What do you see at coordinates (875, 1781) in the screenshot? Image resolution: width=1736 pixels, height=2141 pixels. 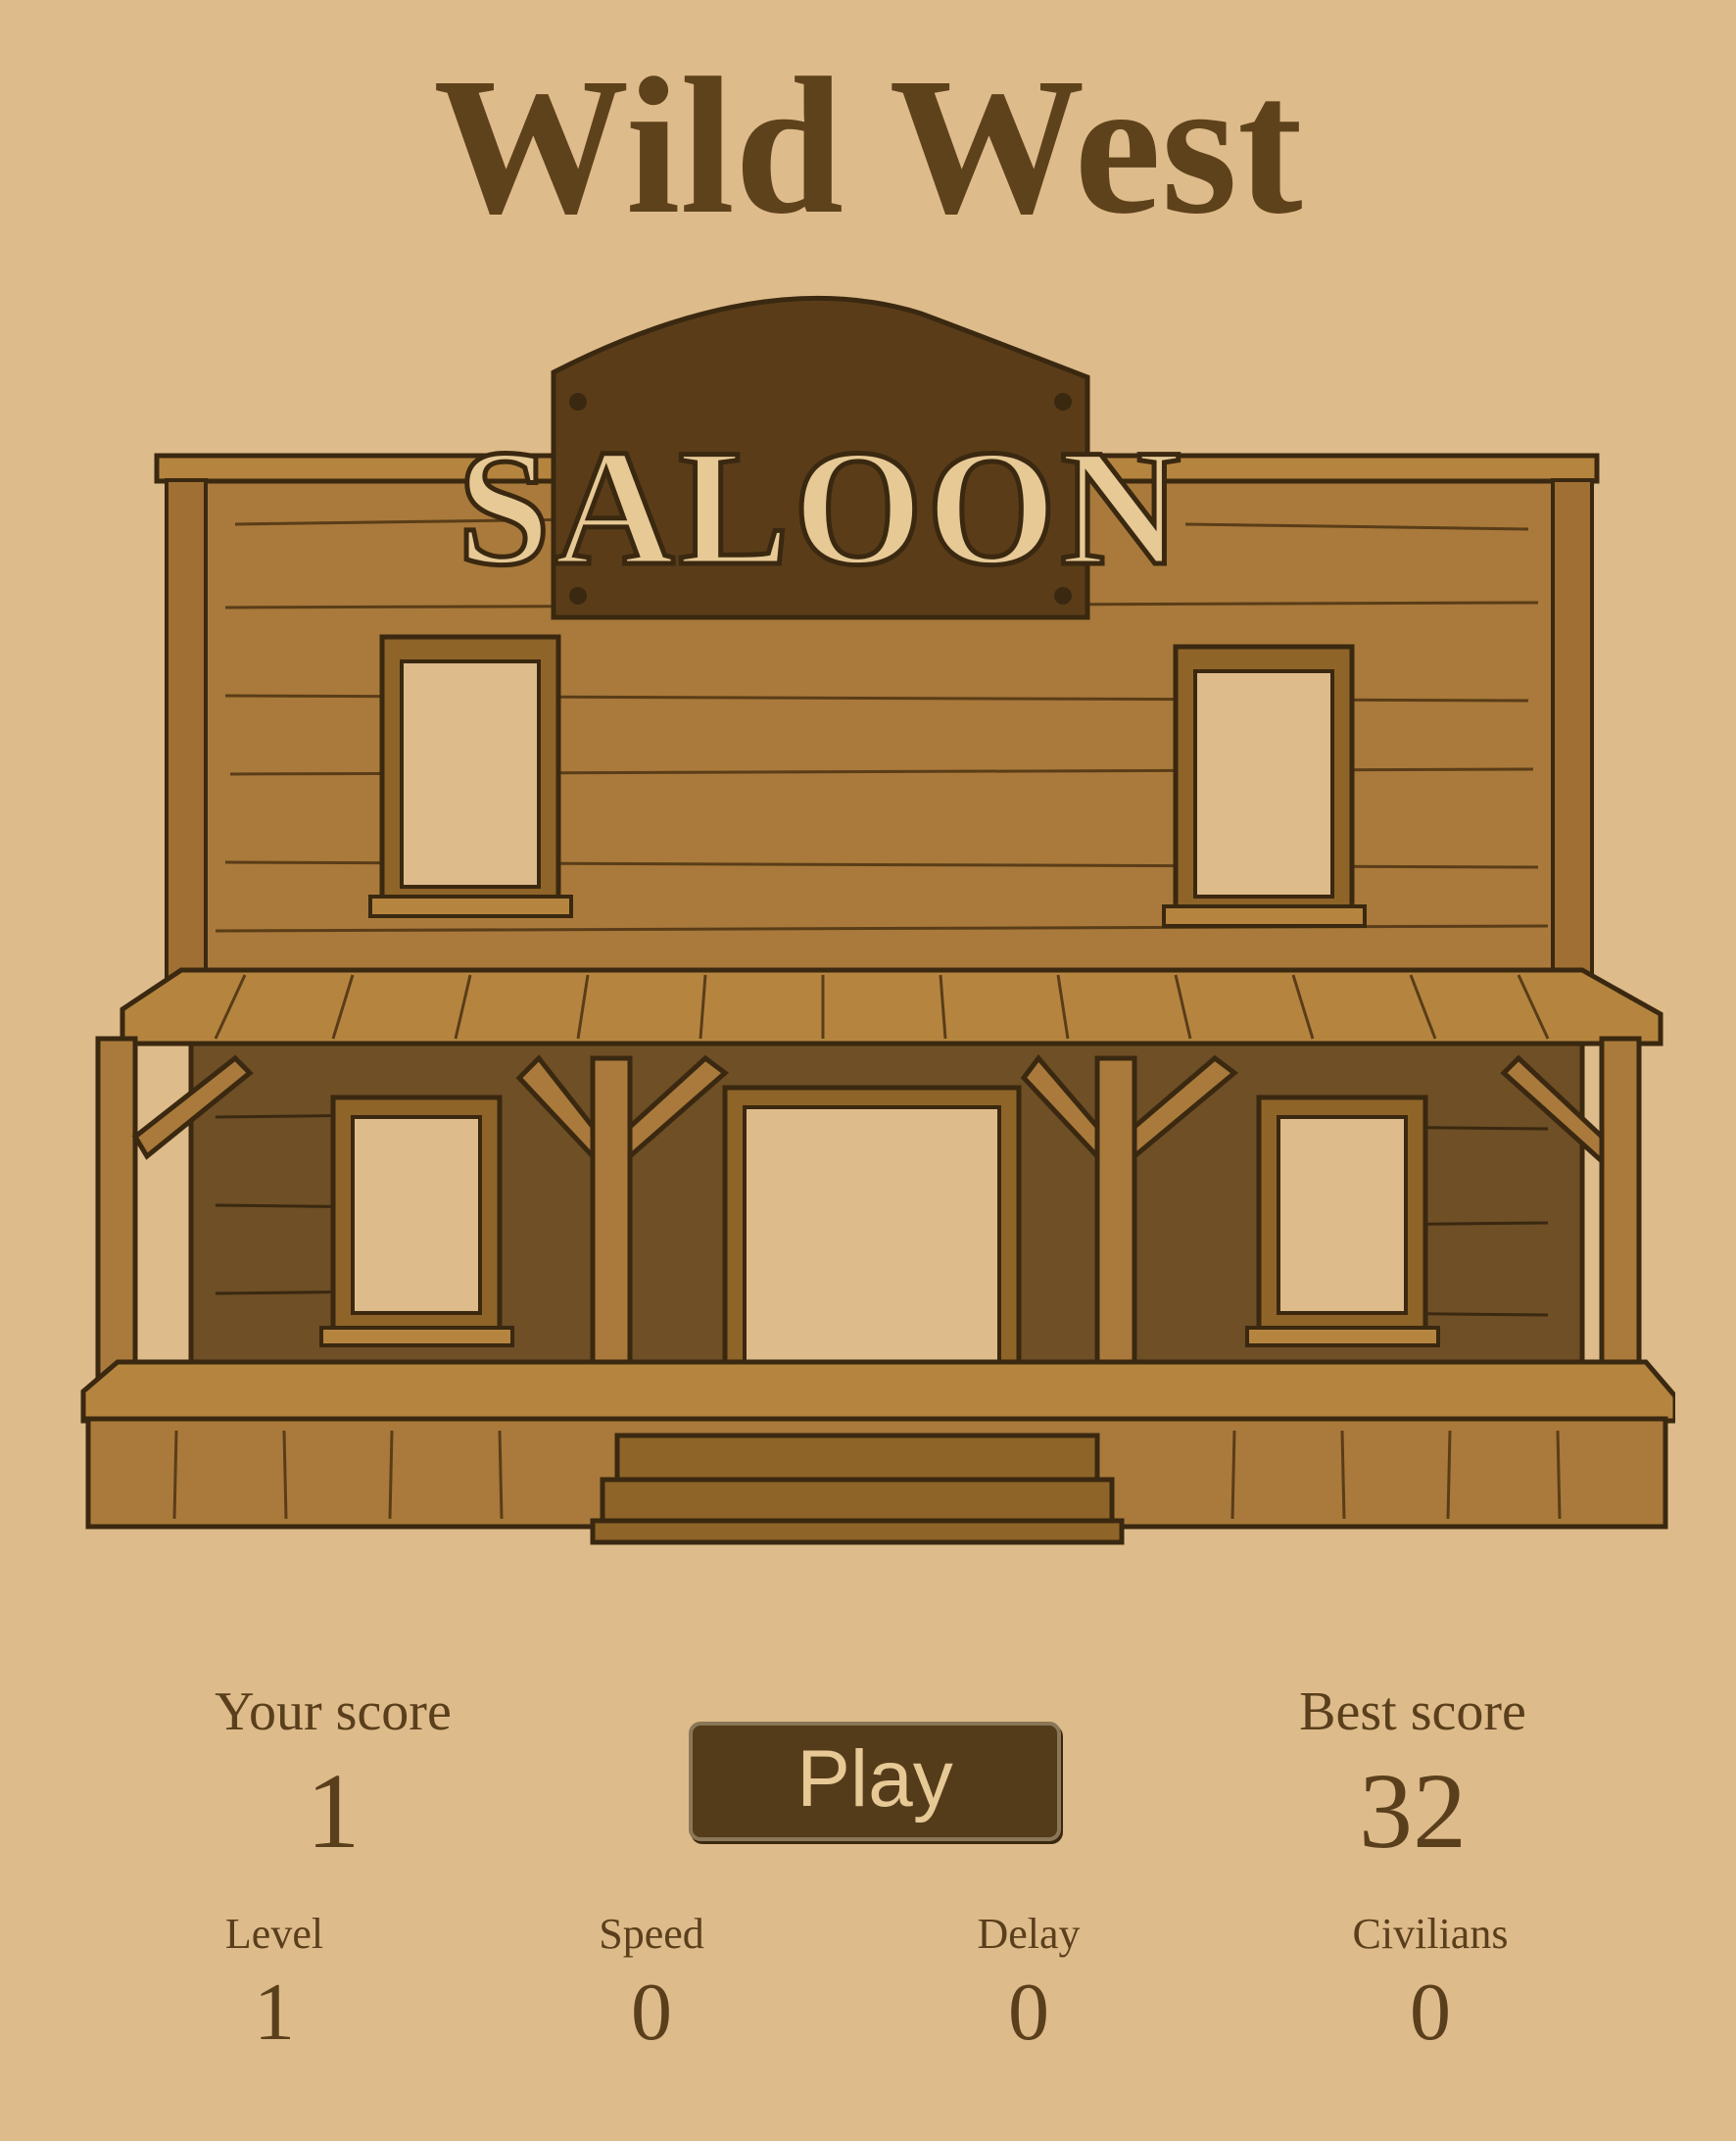 I see `play-button: Play` at bounding box center [875, 1781].